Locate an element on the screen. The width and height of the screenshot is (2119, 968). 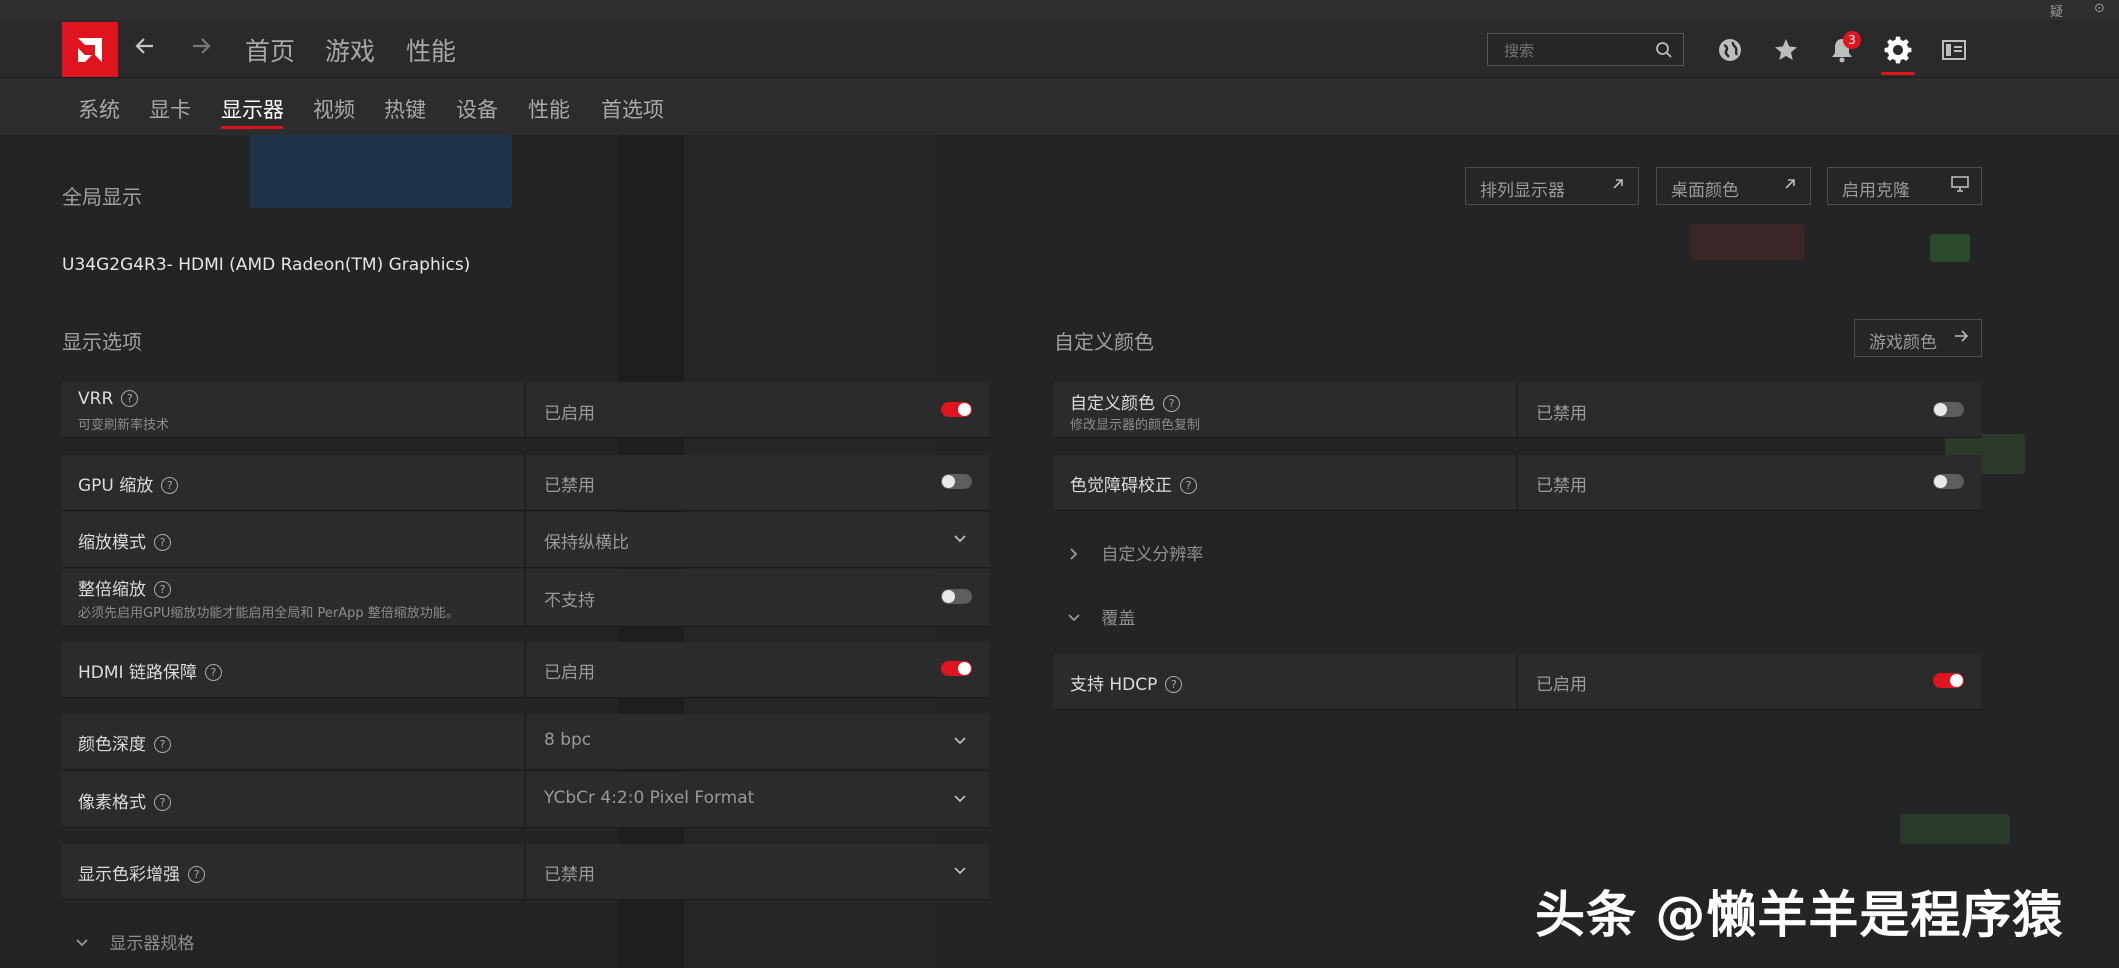
nav-games: 游戏 is located at coordinates (350, 50).